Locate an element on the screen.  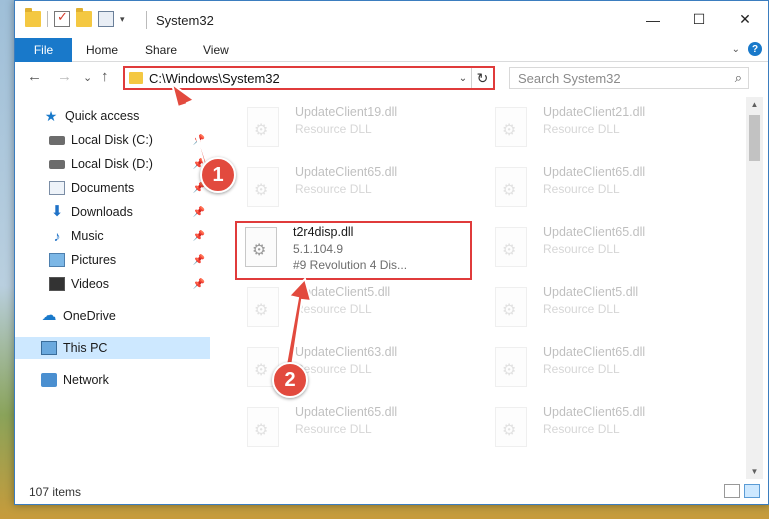
scroll-up-icon: ▲ is located at coordinates (754, 104).